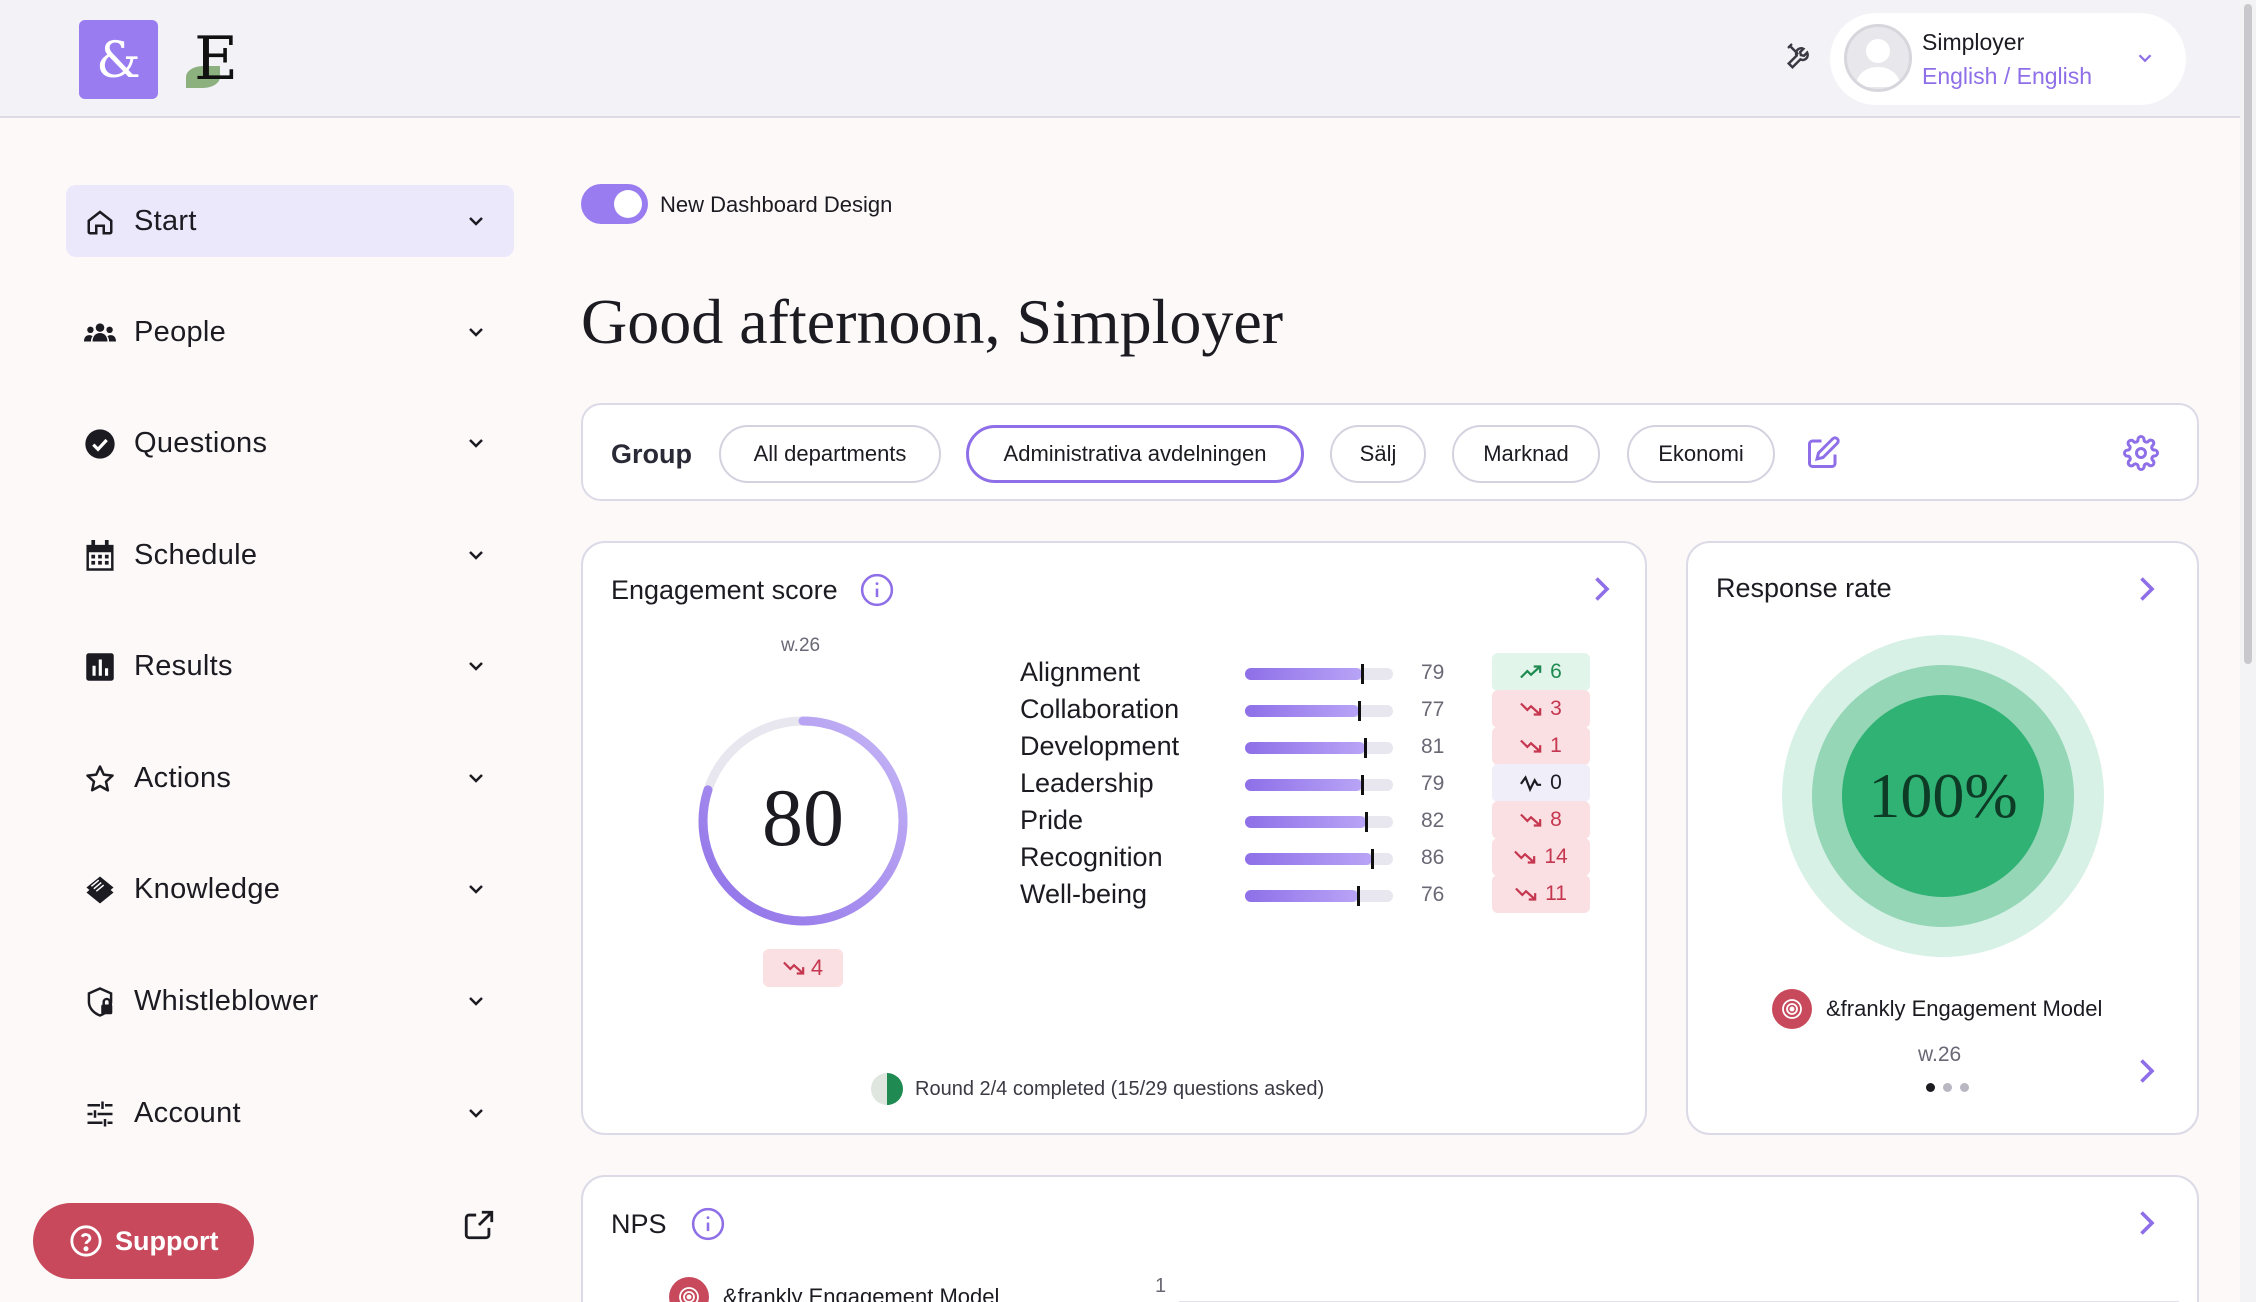 This screenshot has width=2256, height=1302. Describe the element at coordinates (290, 555) in the screenshot. I see `sidebar-item-schedule: Schedule` at that location.